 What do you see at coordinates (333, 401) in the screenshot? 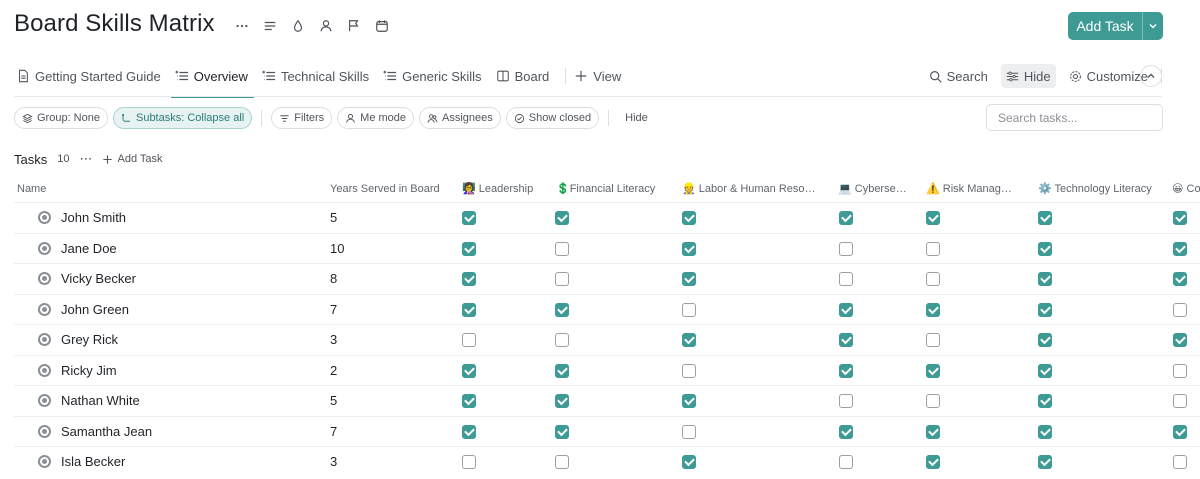
I see `years-served-value: 5` at bounding box center [333, 401].